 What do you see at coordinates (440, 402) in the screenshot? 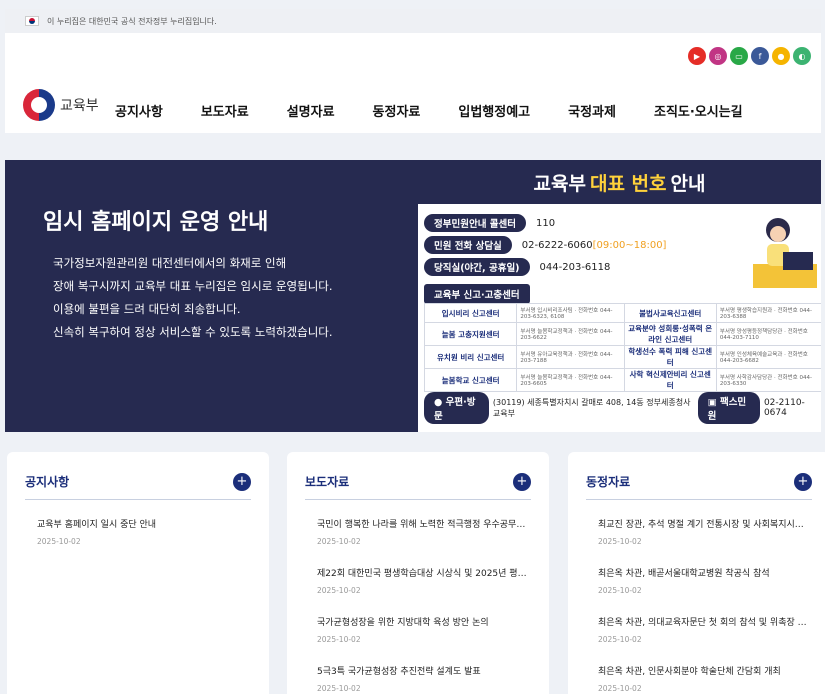
I see `location-pin-icon: ●` at bounding box center [440, 402].